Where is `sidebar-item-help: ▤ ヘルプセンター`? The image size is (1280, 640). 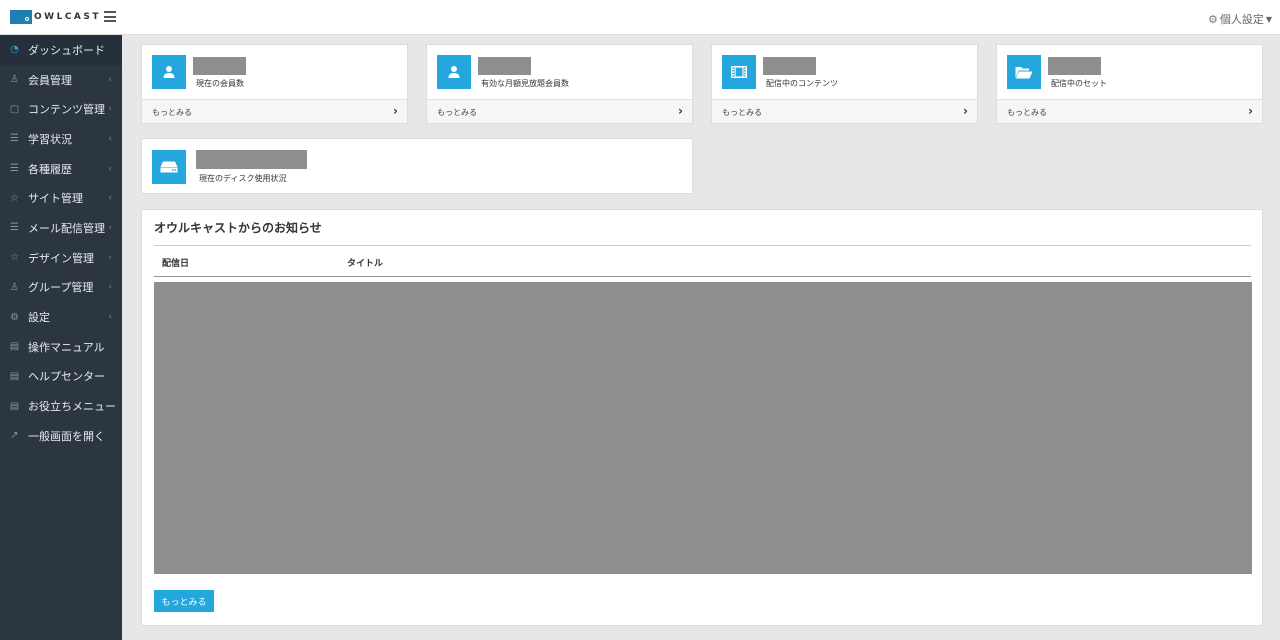
sidebar-item-help: ▤ ヘルプセンター is located at coordinates (61, 377).